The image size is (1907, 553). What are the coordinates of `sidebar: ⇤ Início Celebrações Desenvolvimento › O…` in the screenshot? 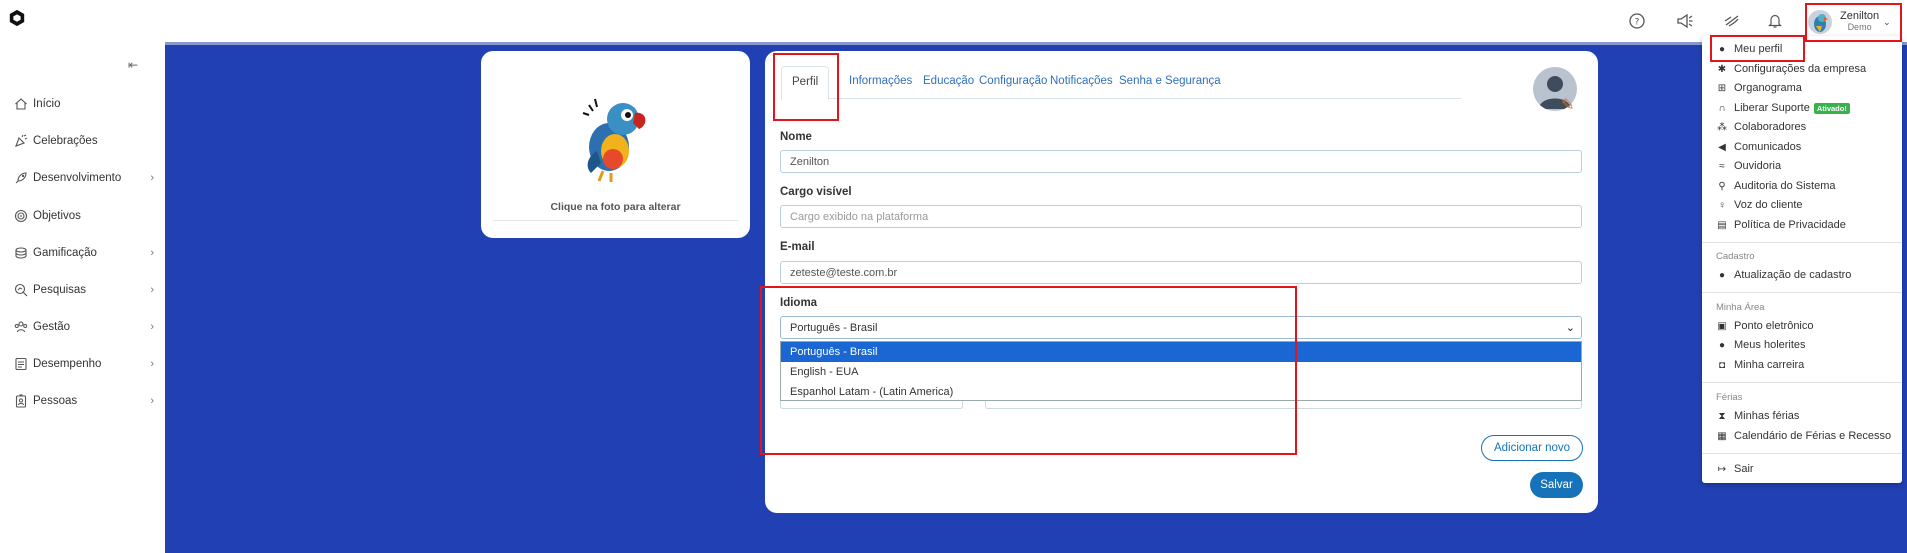 It's located at (82, 297).